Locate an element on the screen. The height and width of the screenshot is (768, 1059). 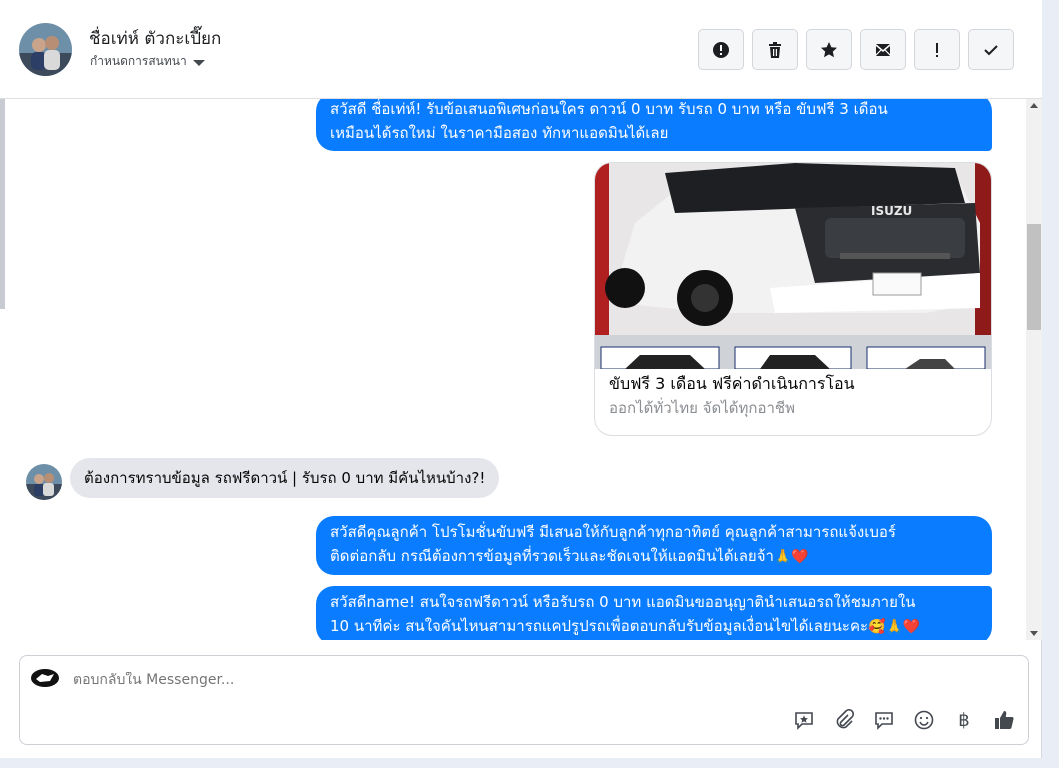
star-button is located at coordinates (829, 49).